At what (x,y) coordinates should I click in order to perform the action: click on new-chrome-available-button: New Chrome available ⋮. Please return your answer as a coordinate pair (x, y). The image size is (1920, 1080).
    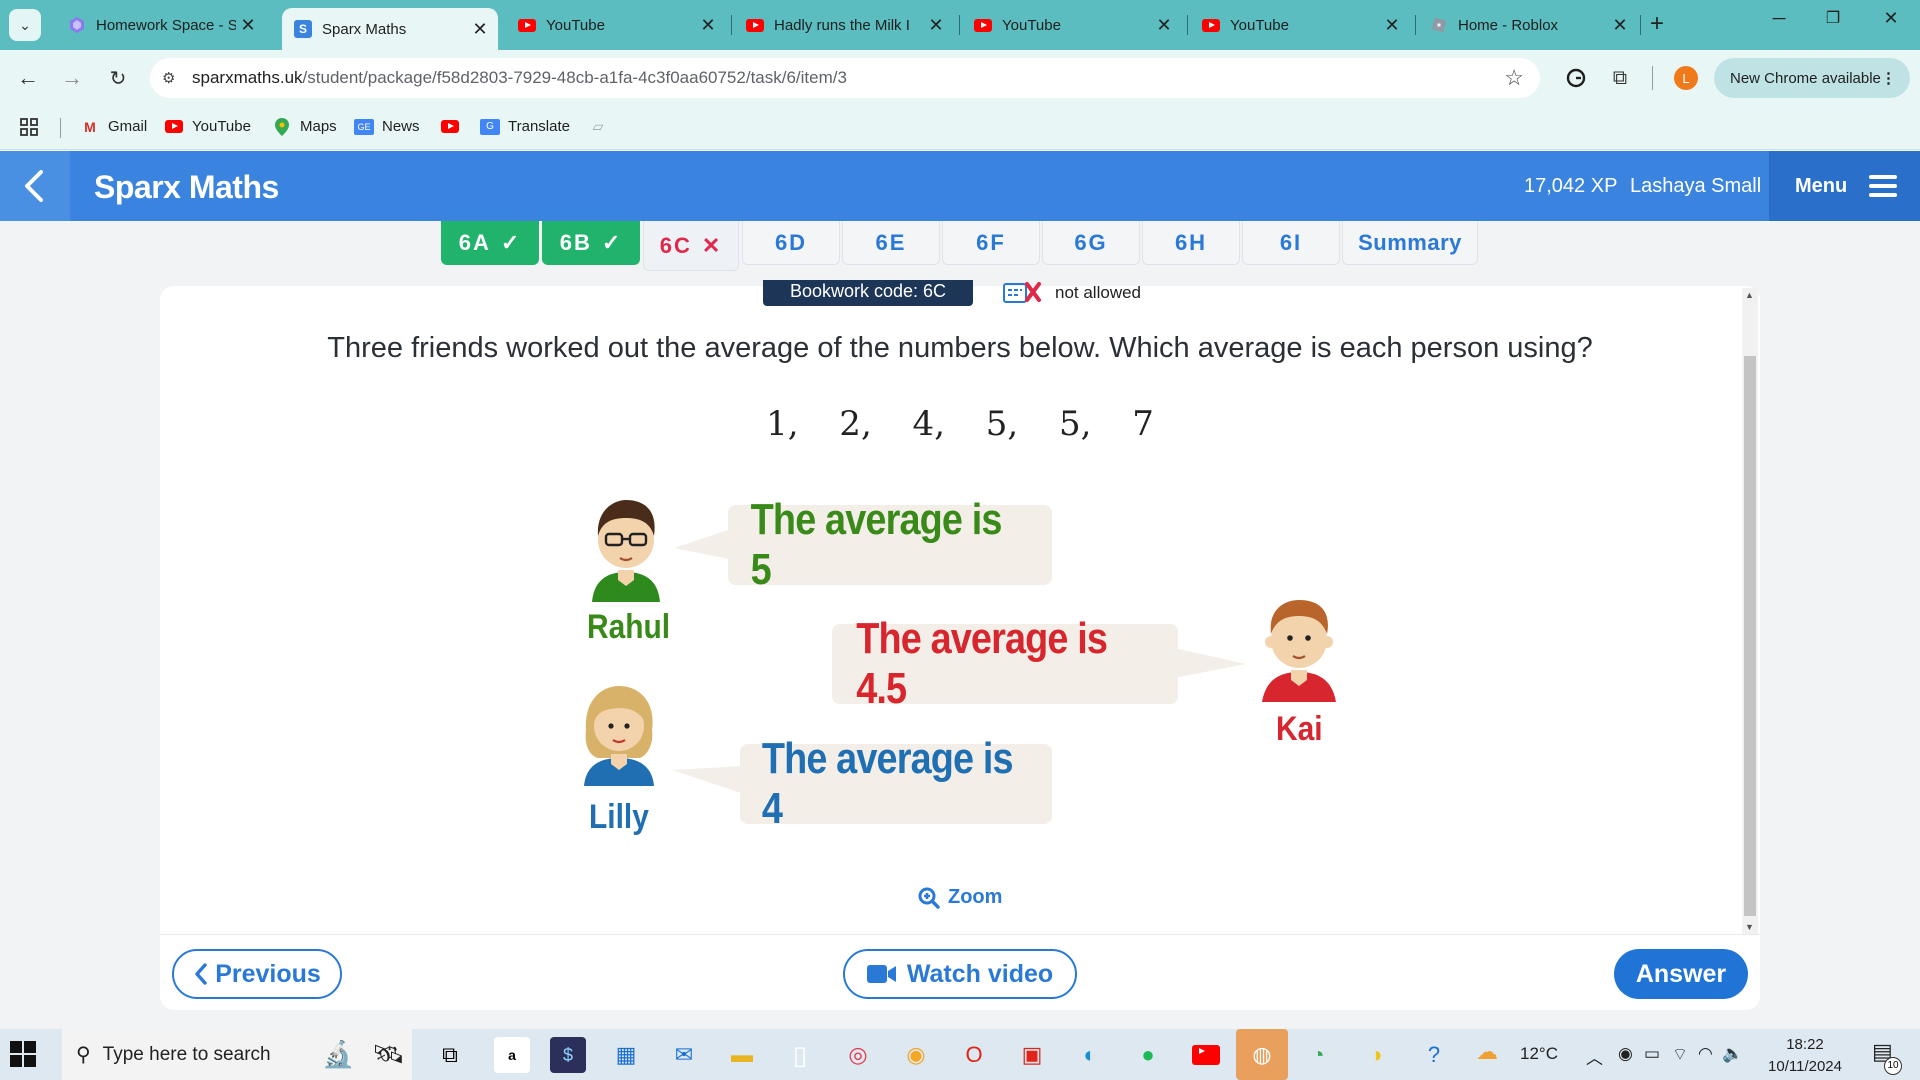
    Looking at the image, I should click on (1812, 78).